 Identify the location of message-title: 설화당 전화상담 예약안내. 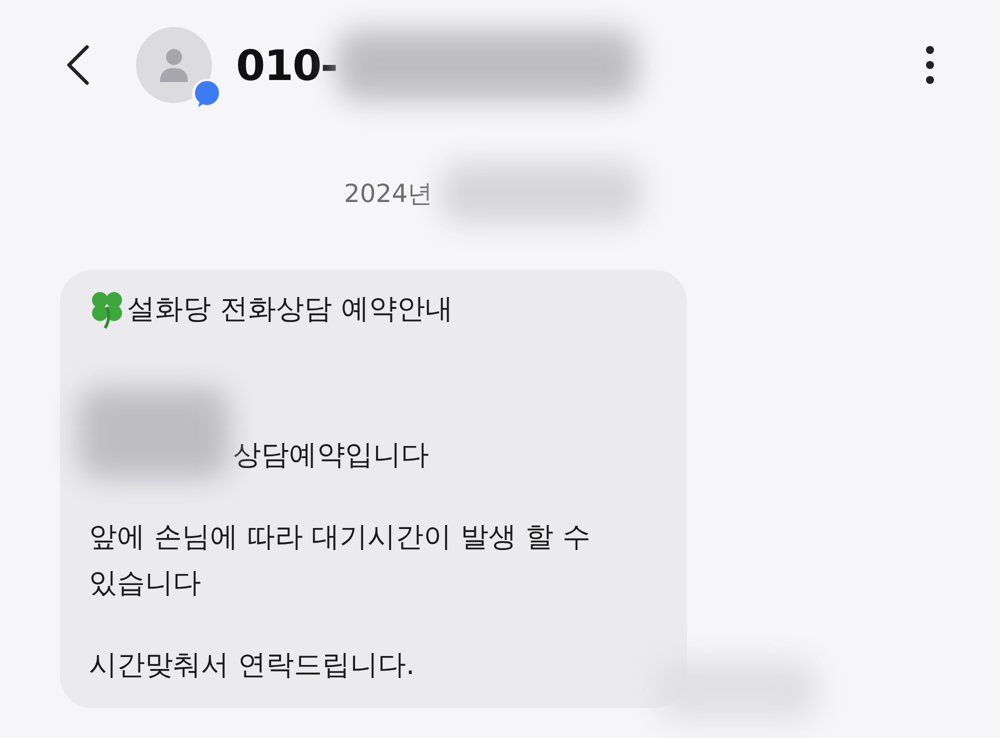
(290, 309).